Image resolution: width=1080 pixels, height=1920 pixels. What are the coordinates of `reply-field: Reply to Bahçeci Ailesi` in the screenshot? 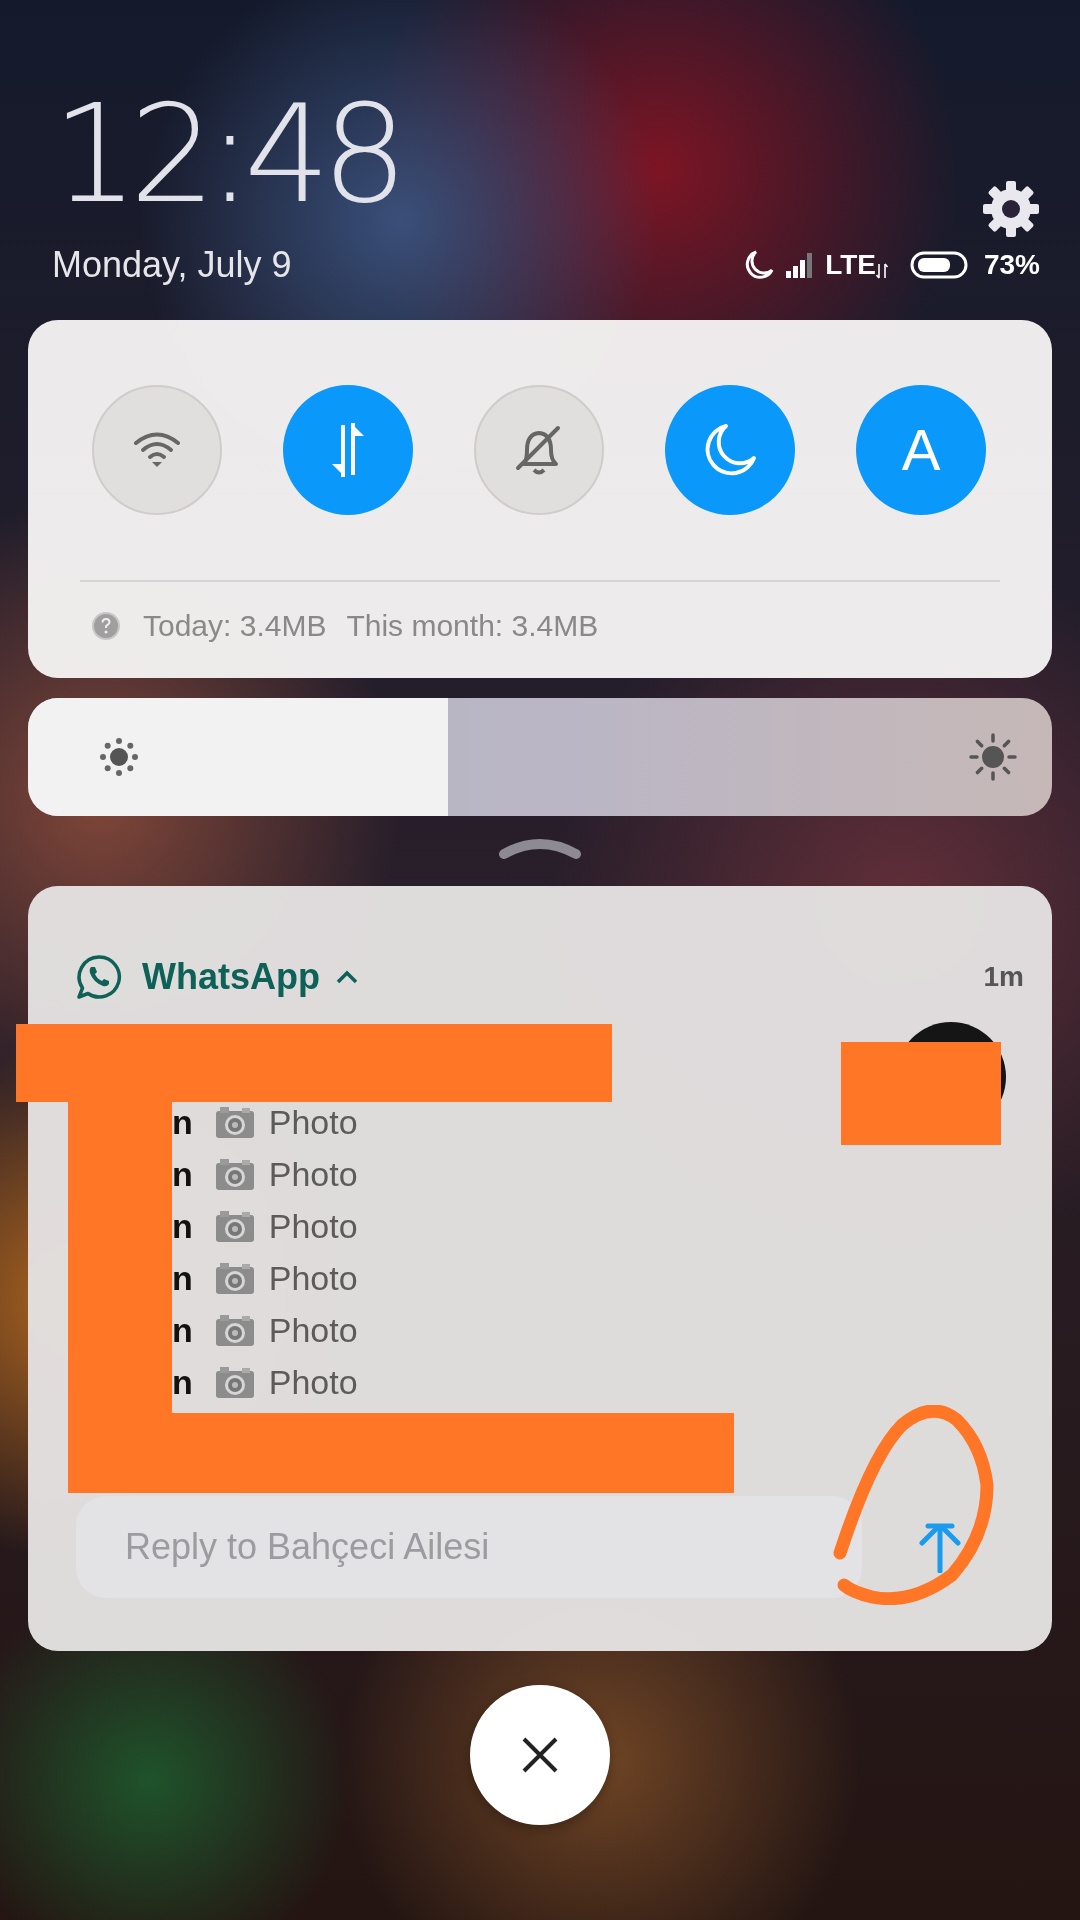 It's located at (469, 1546).